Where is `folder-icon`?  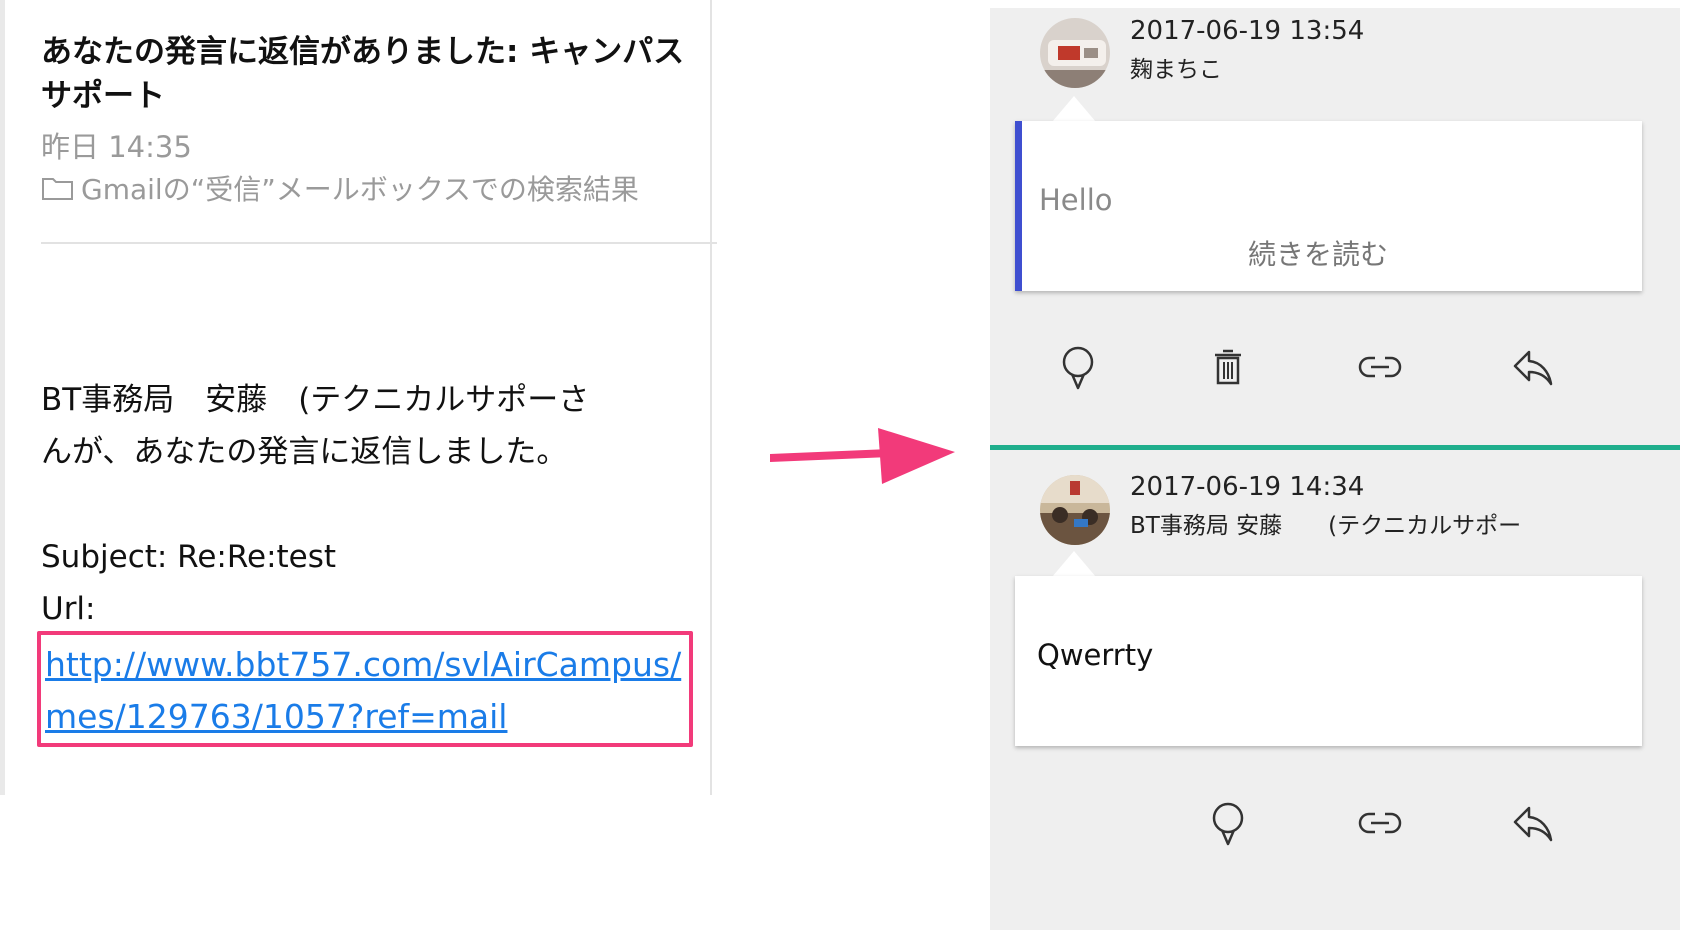 folder-icon is located at coordinates (58, 188).